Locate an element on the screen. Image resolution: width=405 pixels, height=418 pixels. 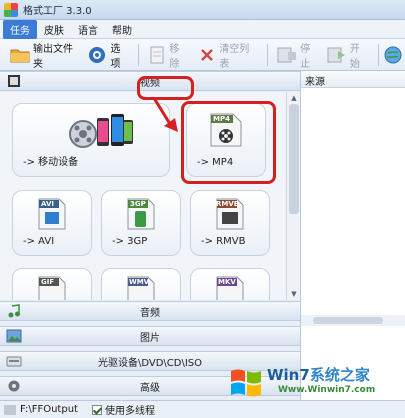
tile-avi-label: -> AVI is located at coordinates (39, 241).